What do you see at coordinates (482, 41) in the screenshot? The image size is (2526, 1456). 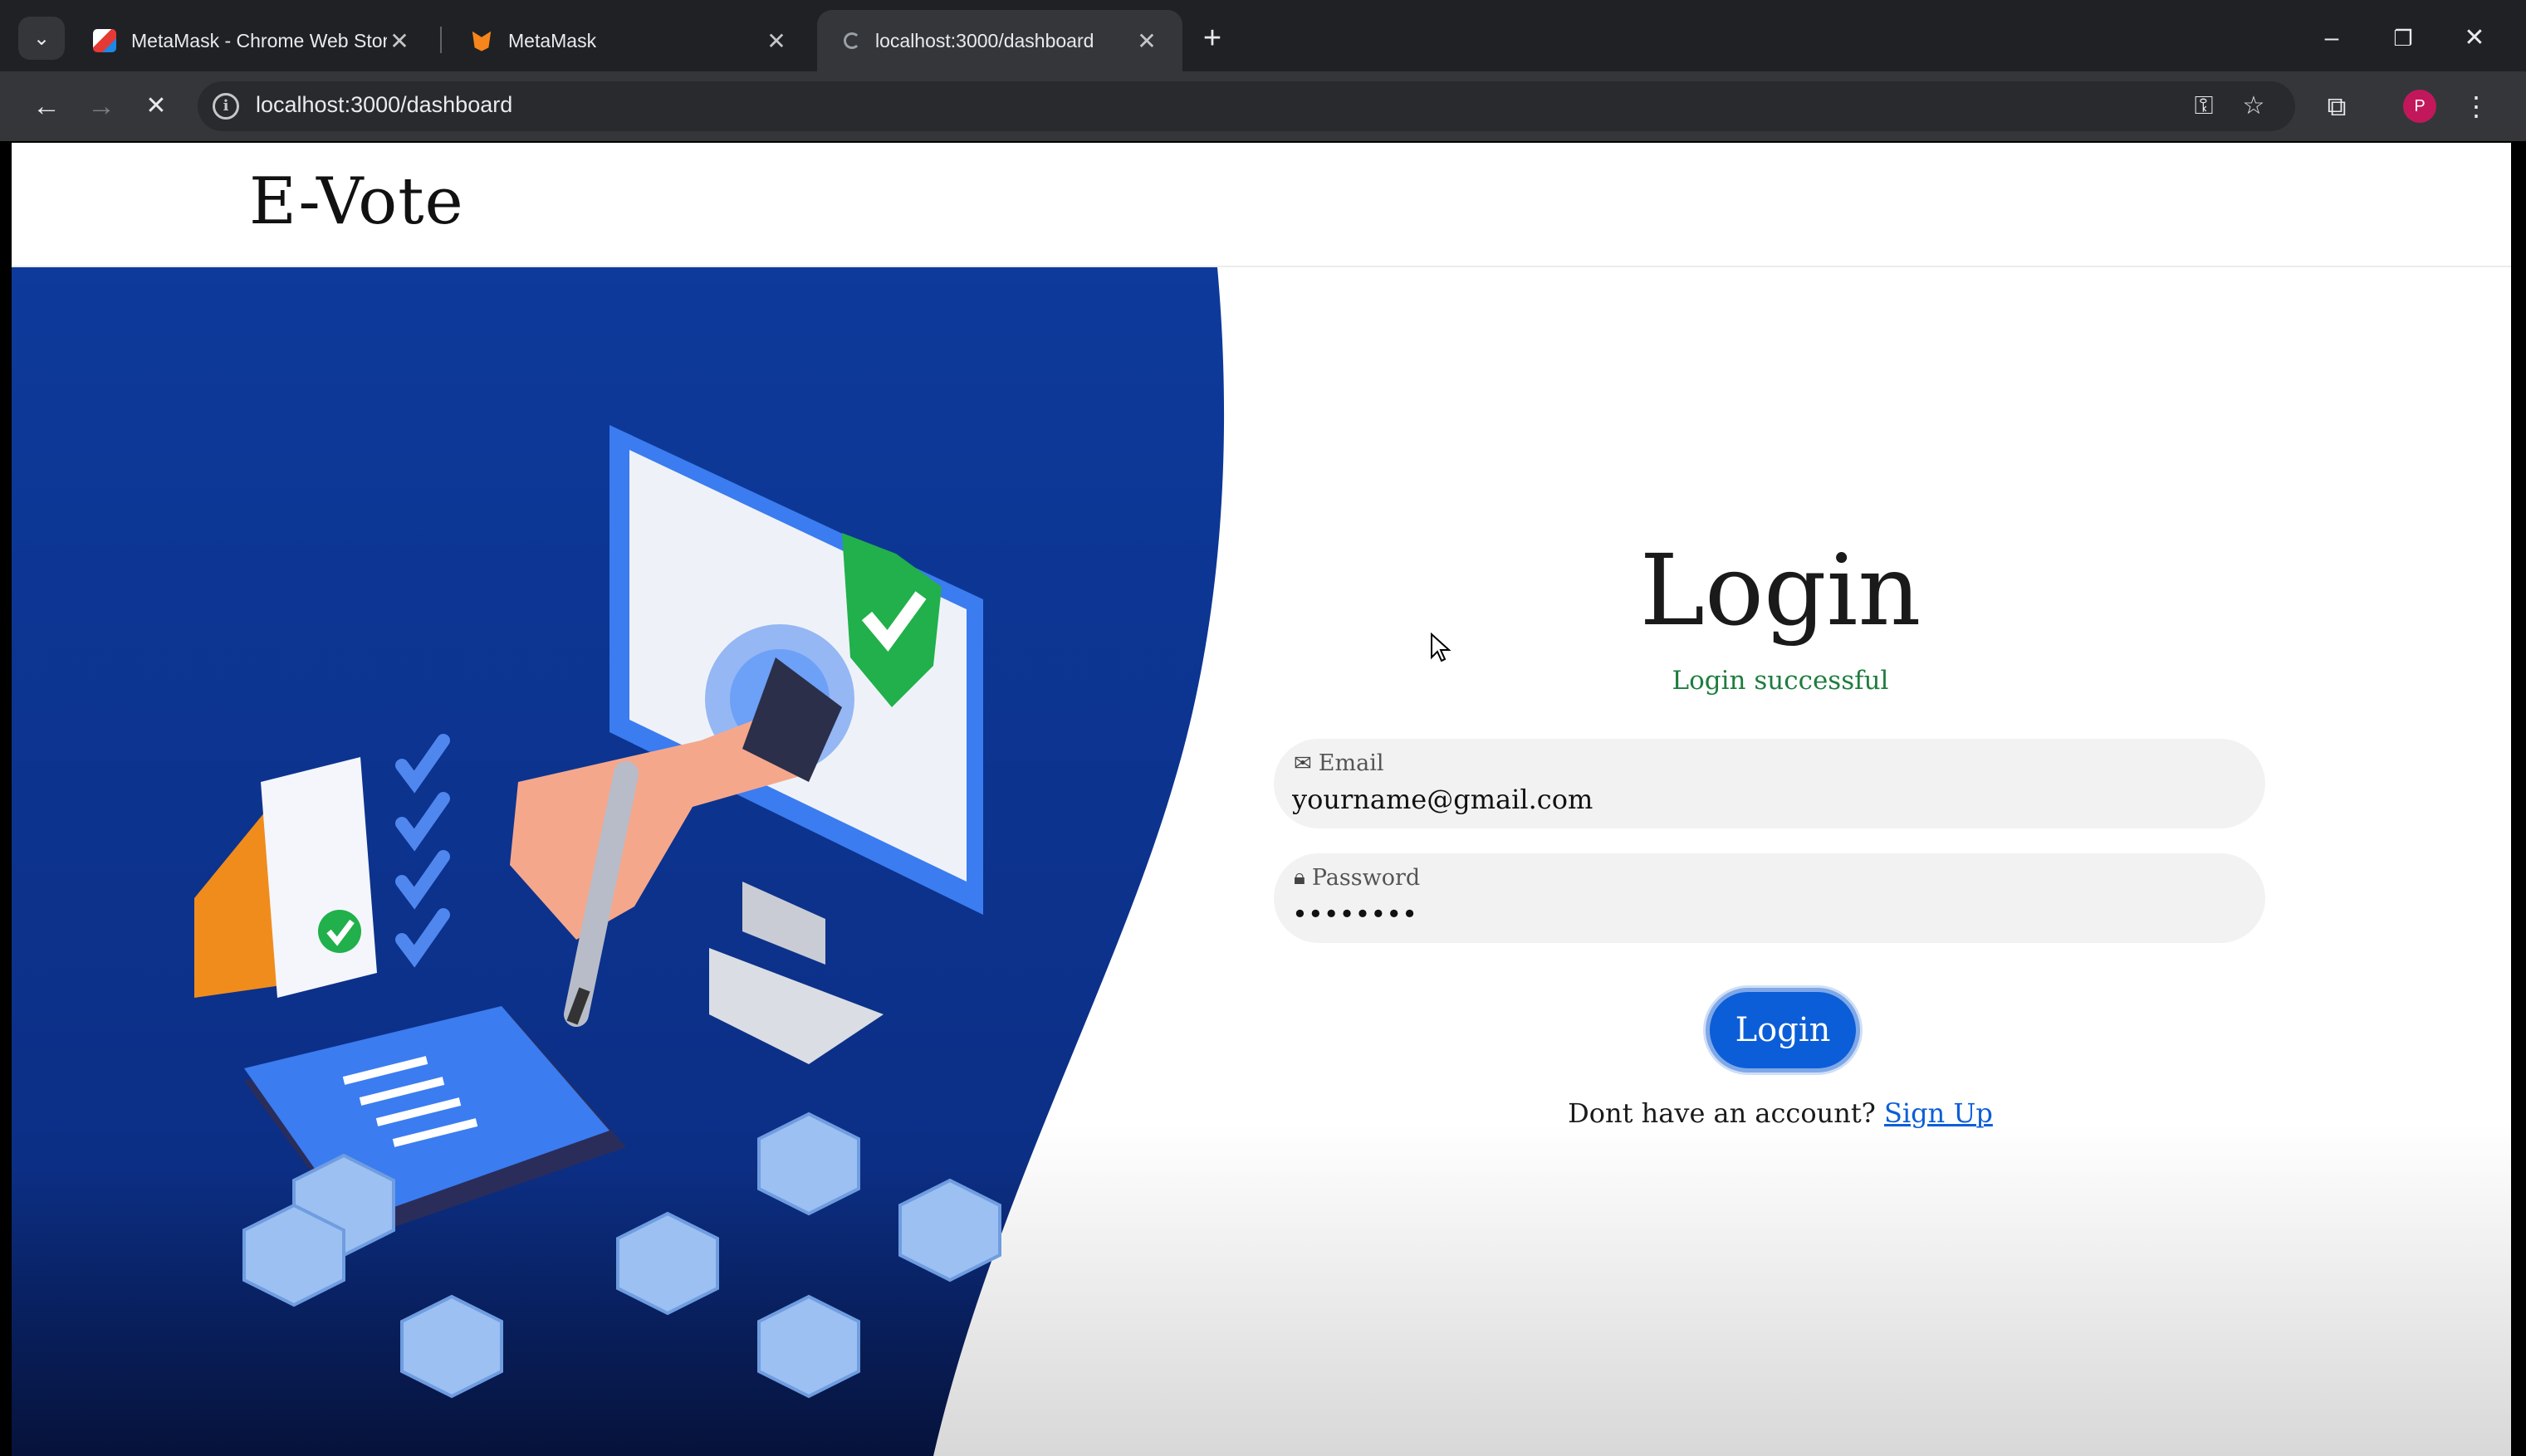 I see `metamask-fox-icon` at bounding box center [482, 41].